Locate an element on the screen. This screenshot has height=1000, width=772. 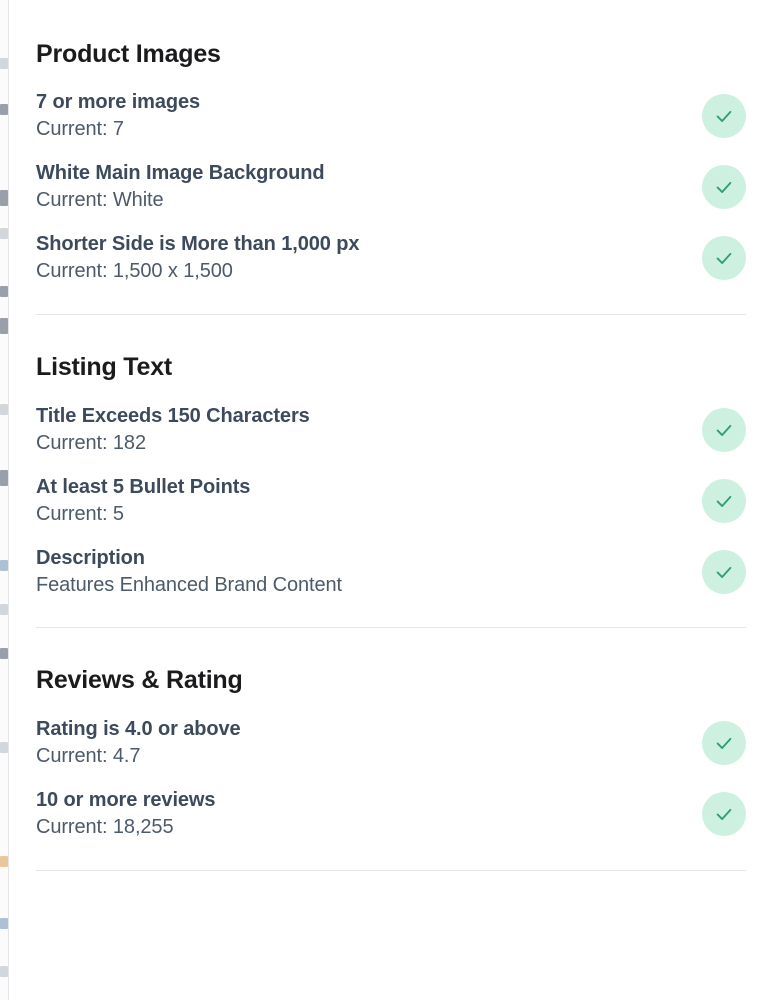
checklist-rule: At least 5 Bullet Points Current: 5 is located at coordinates (391, 501).